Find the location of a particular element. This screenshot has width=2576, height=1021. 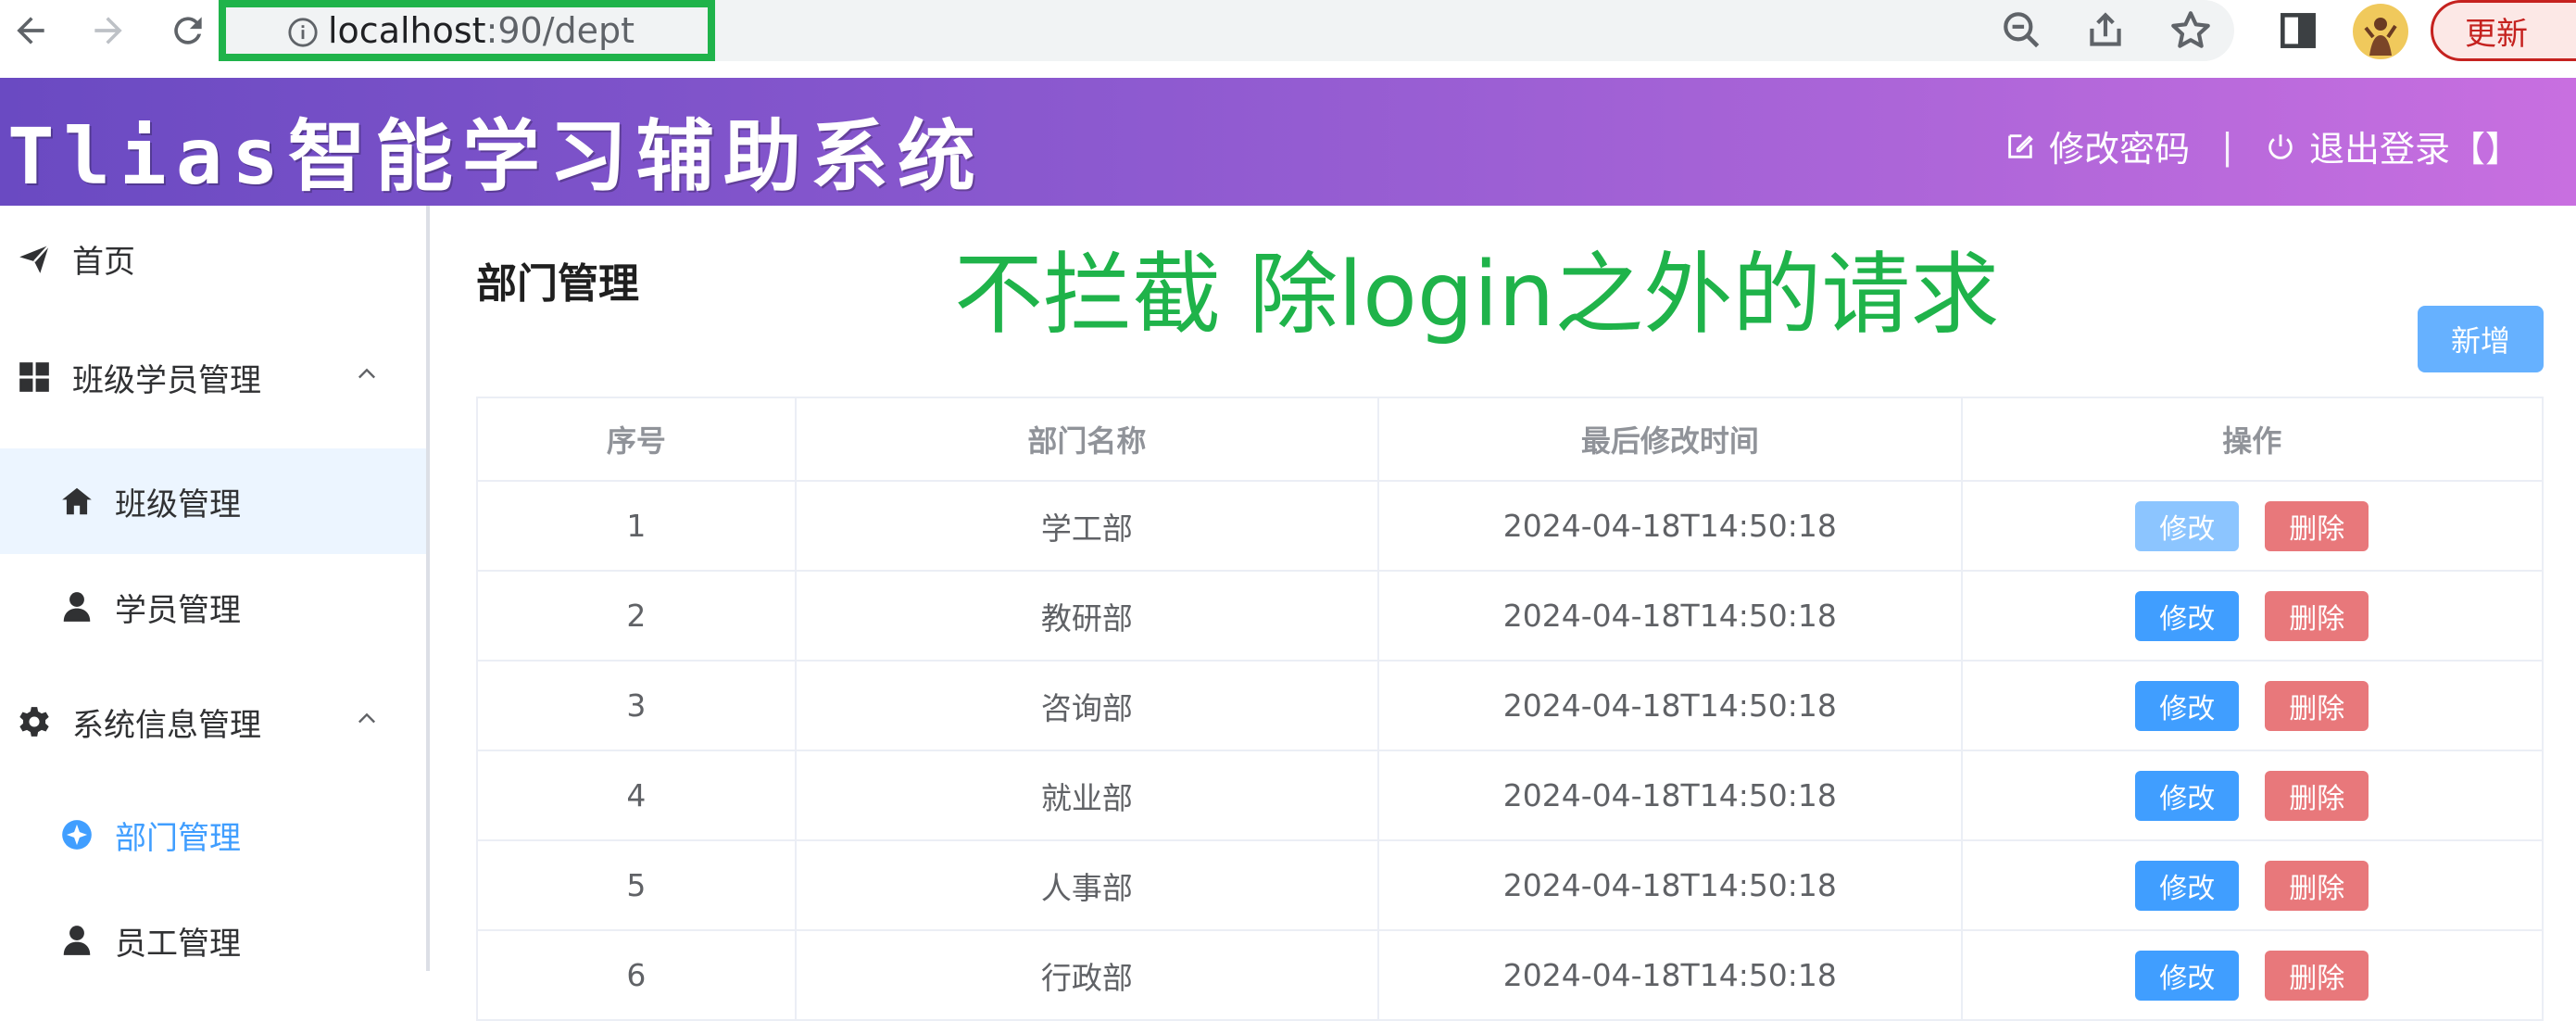

forward-arrow-icon is located at coordinates (108, 30).